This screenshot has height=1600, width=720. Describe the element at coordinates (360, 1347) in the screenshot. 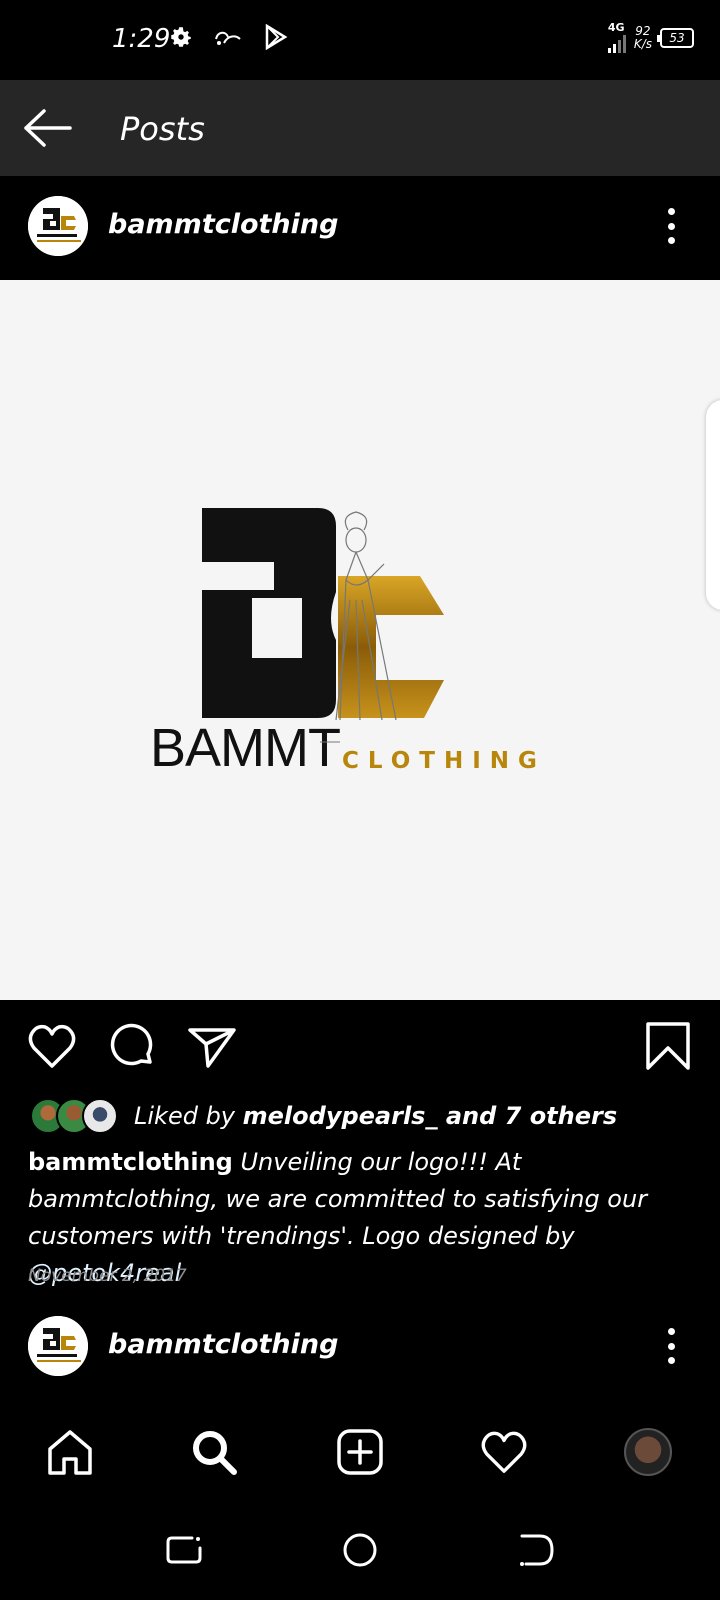

I see `next-post-header: bammtclothing` at that location.